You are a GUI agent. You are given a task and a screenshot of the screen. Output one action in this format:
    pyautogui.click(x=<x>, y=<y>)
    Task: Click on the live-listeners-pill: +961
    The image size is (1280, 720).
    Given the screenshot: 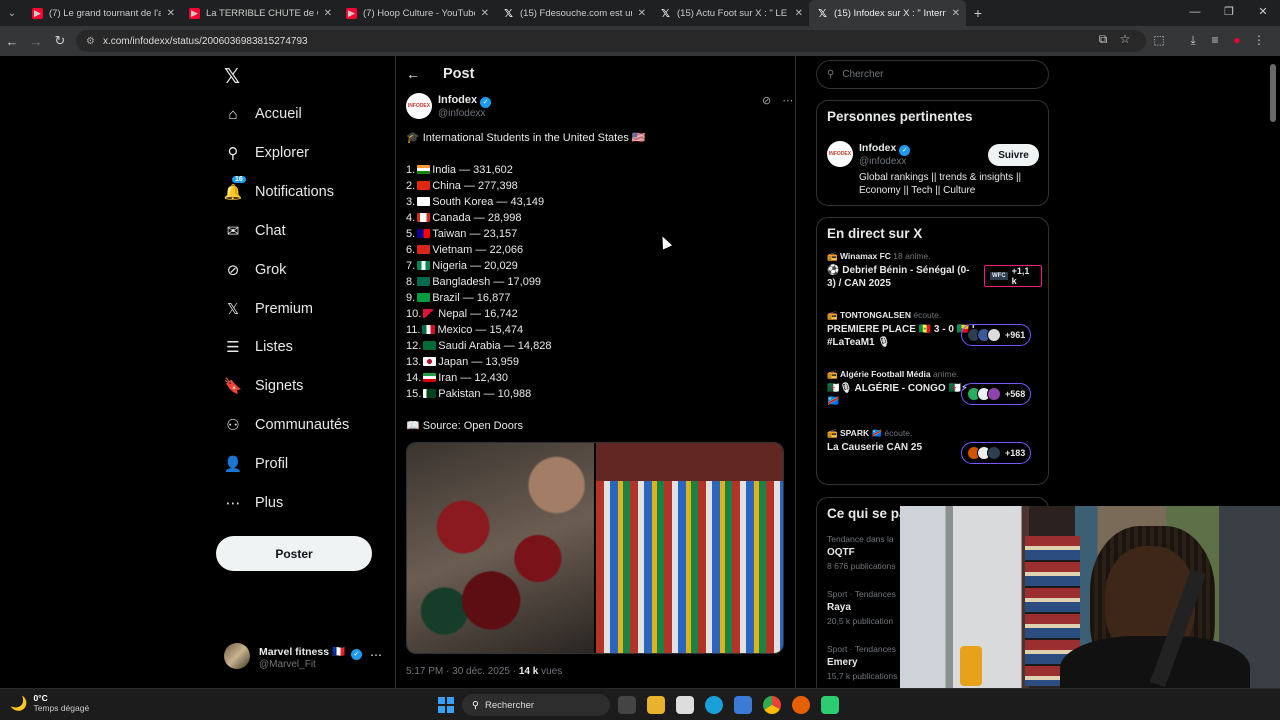 What is the action you would take?
    pyautogui.click(x=996, y=335)
    